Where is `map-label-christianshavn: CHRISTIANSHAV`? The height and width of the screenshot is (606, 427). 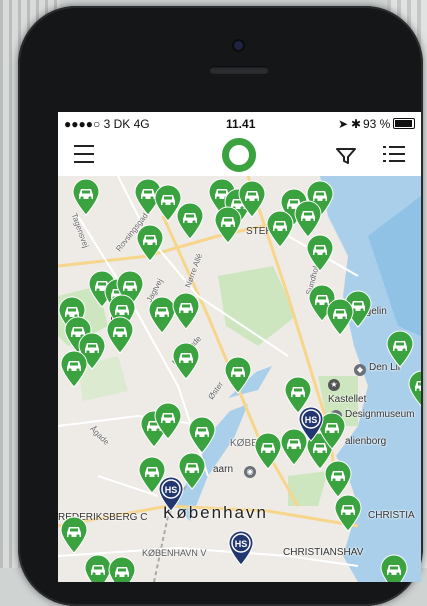
map-label-christianshavn: CHRISTIANSHAV is located at coordinates (323, 552).